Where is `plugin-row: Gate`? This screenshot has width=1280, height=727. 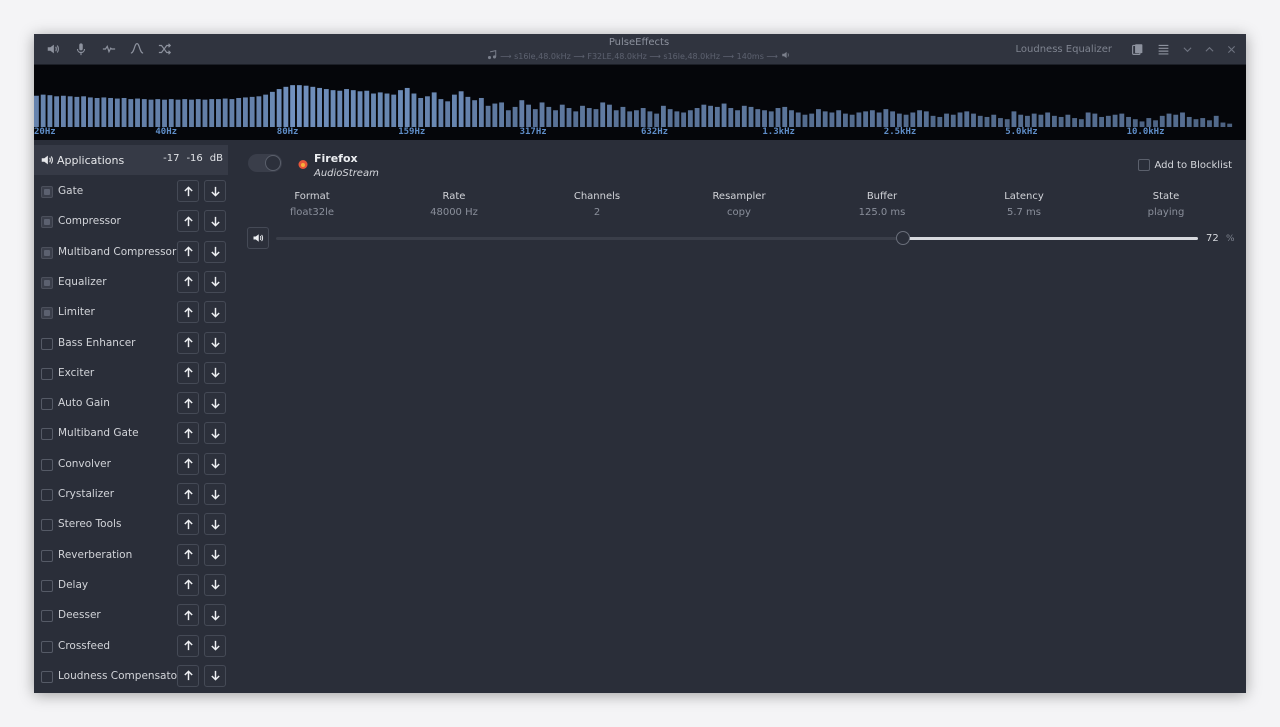 plugin-row: Gate is located at coordinates (133, 192).